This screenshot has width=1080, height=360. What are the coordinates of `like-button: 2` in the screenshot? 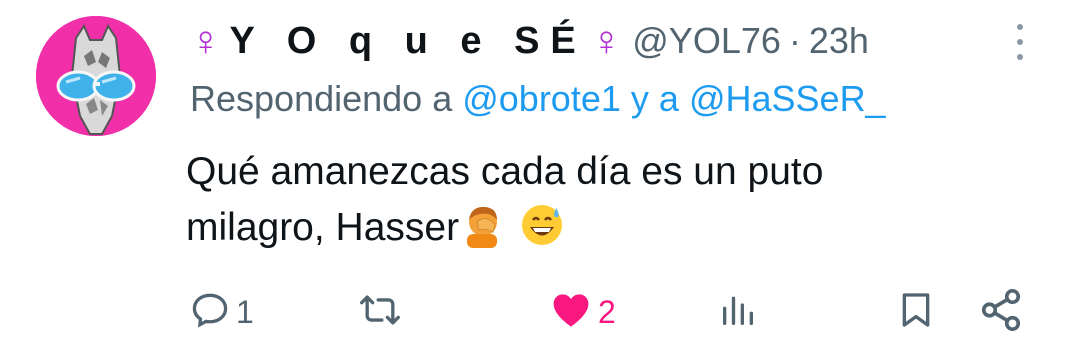 It's located at (582, 312).